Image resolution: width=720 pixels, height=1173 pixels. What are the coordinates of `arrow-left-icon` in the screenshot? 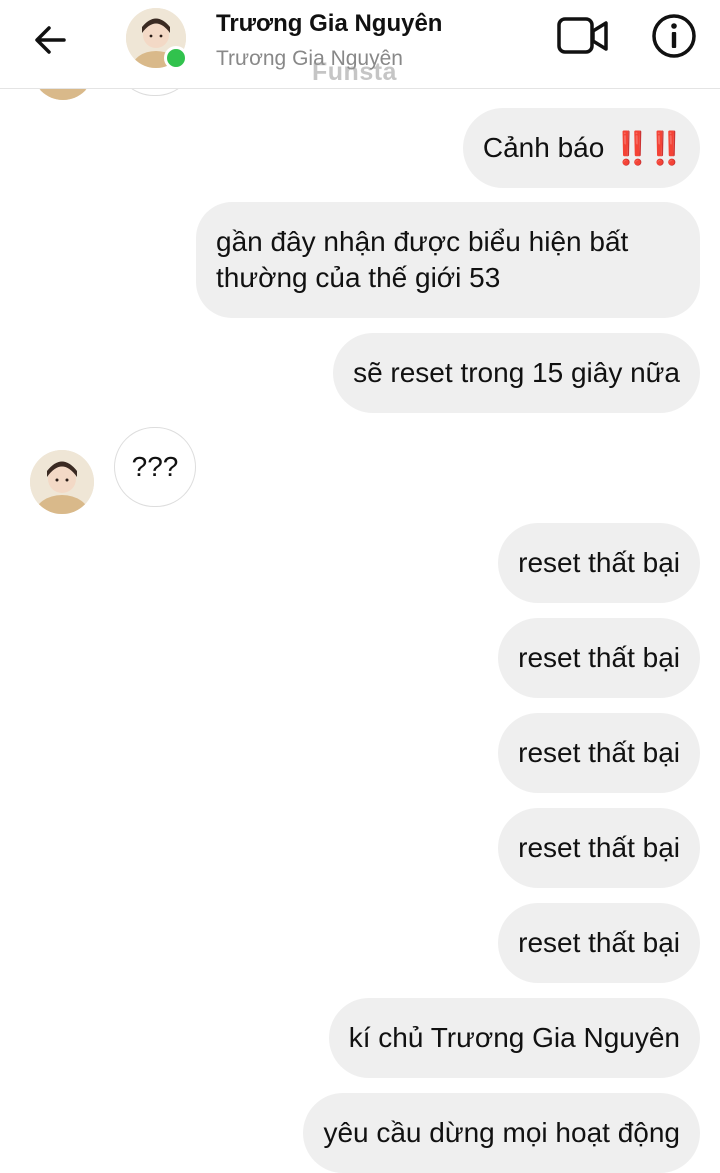 It's located at (50, 40).